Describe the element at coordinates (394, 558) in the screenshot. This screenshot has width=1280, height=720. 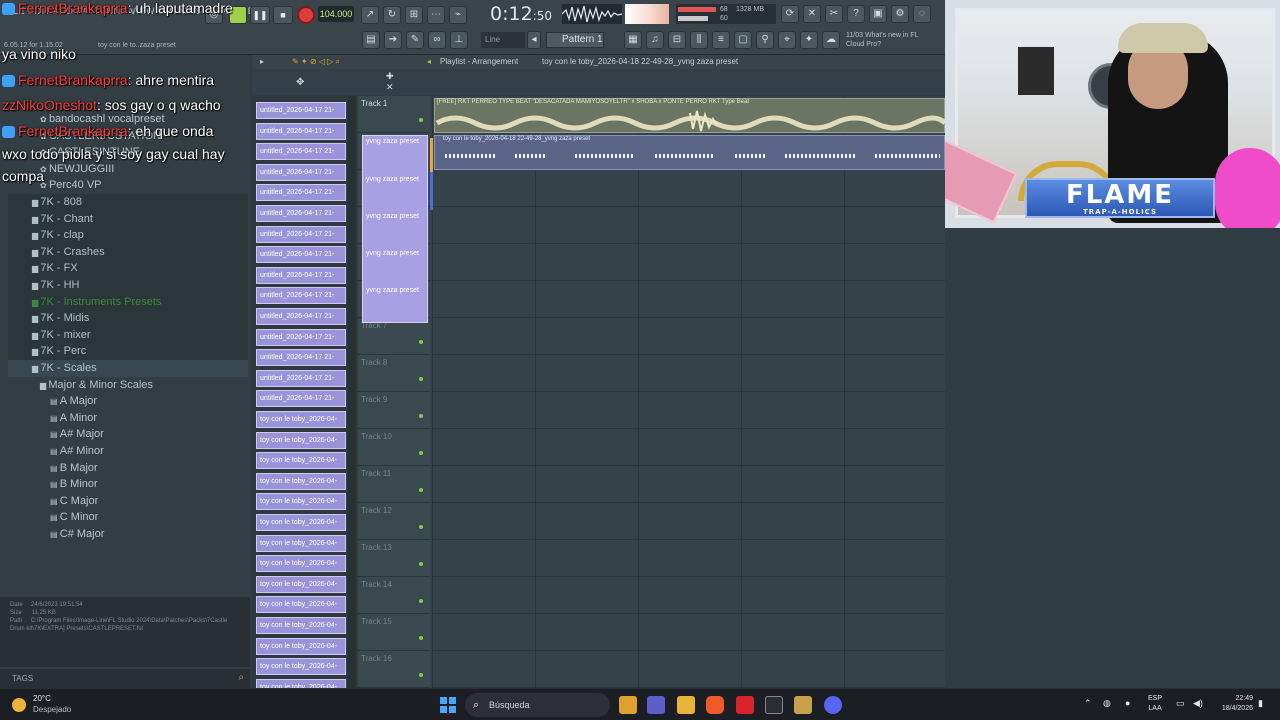
I see `track-header: Track 13` at that location.